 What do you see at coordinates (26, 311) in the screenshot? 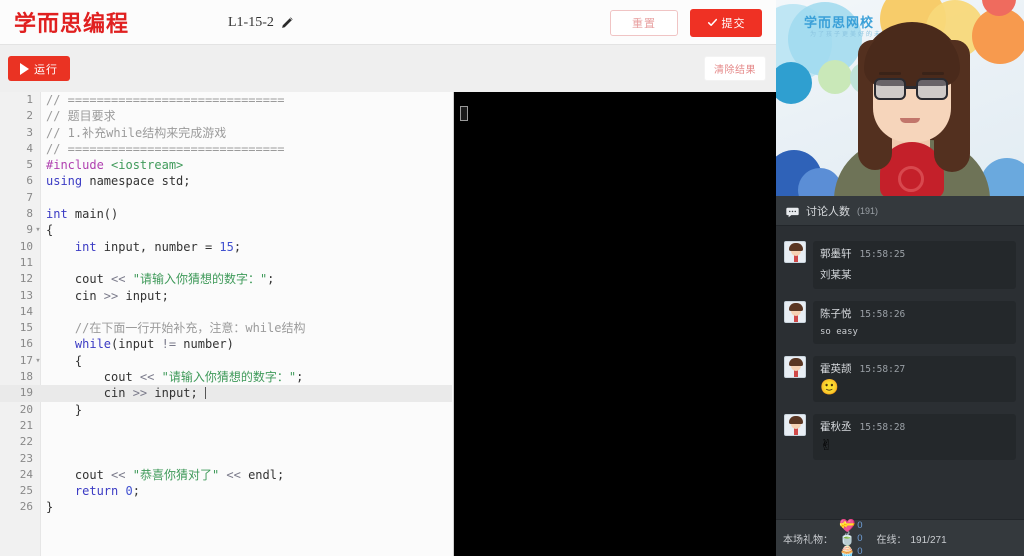
I see `line-number: 14` at bounding box center [26, 311].